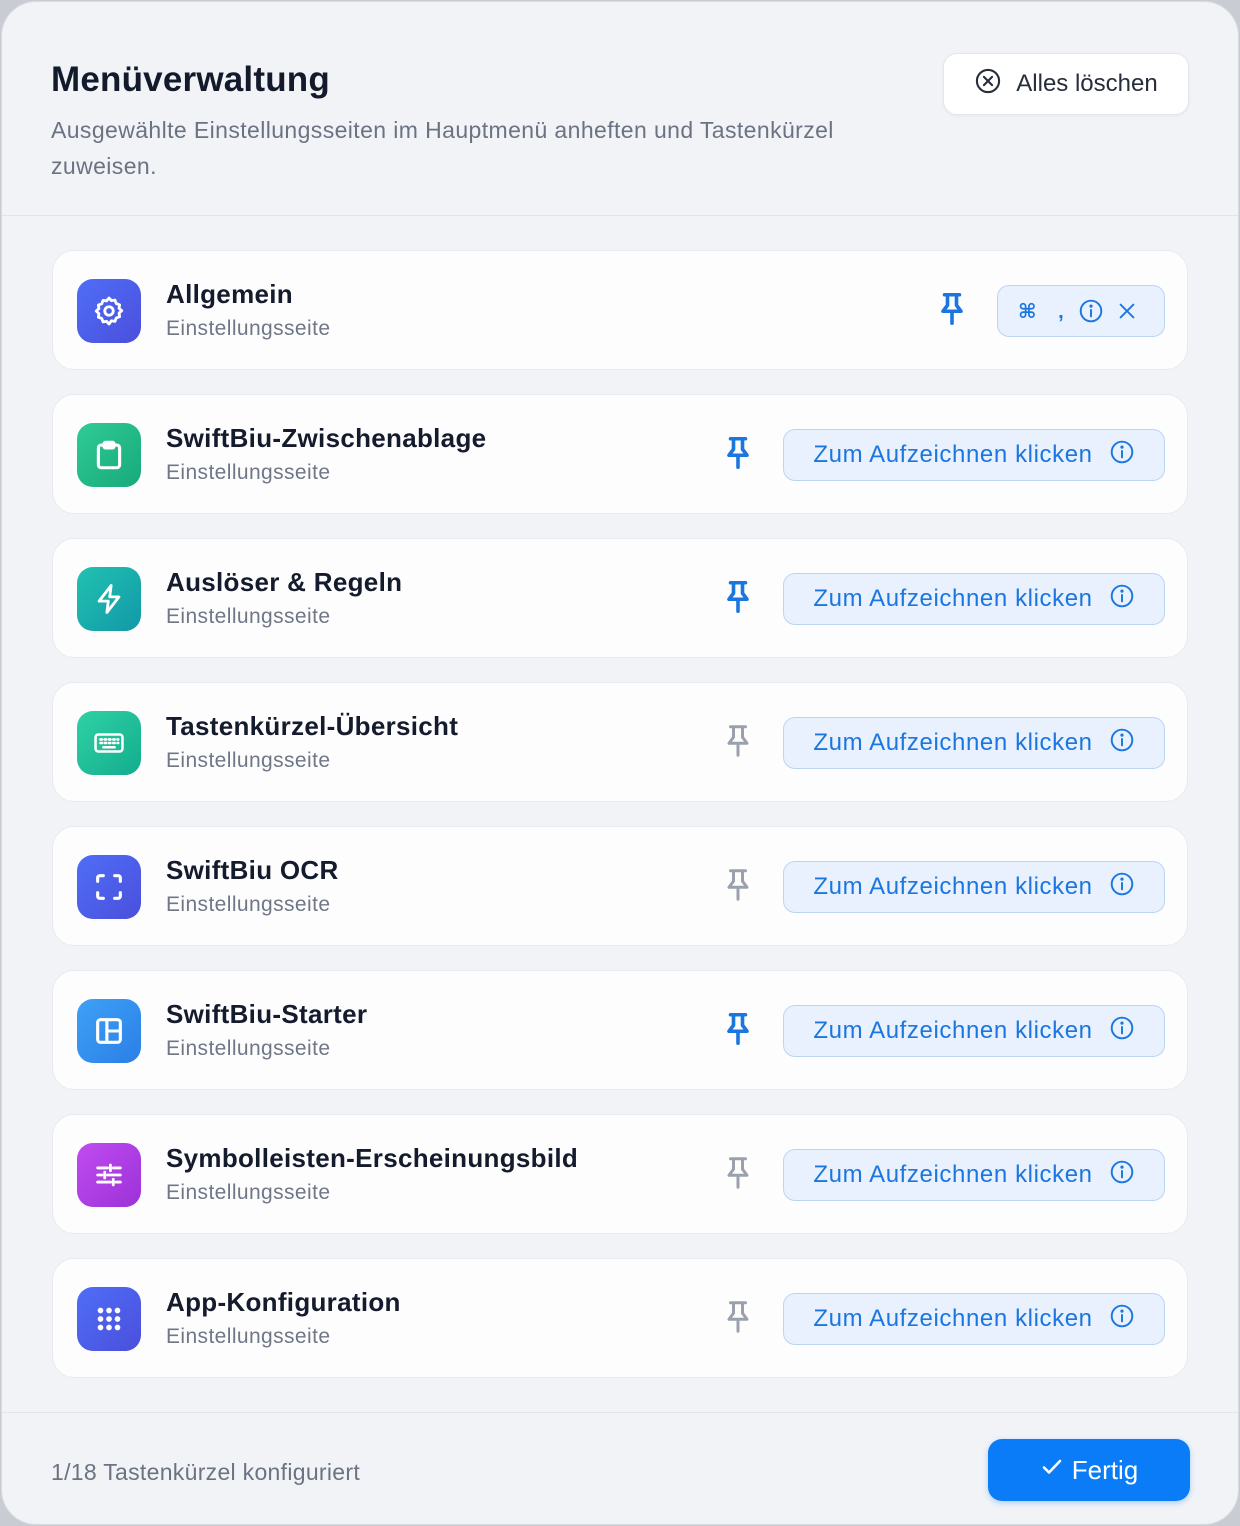  I want to click on gear-icon, so click(109, 311).